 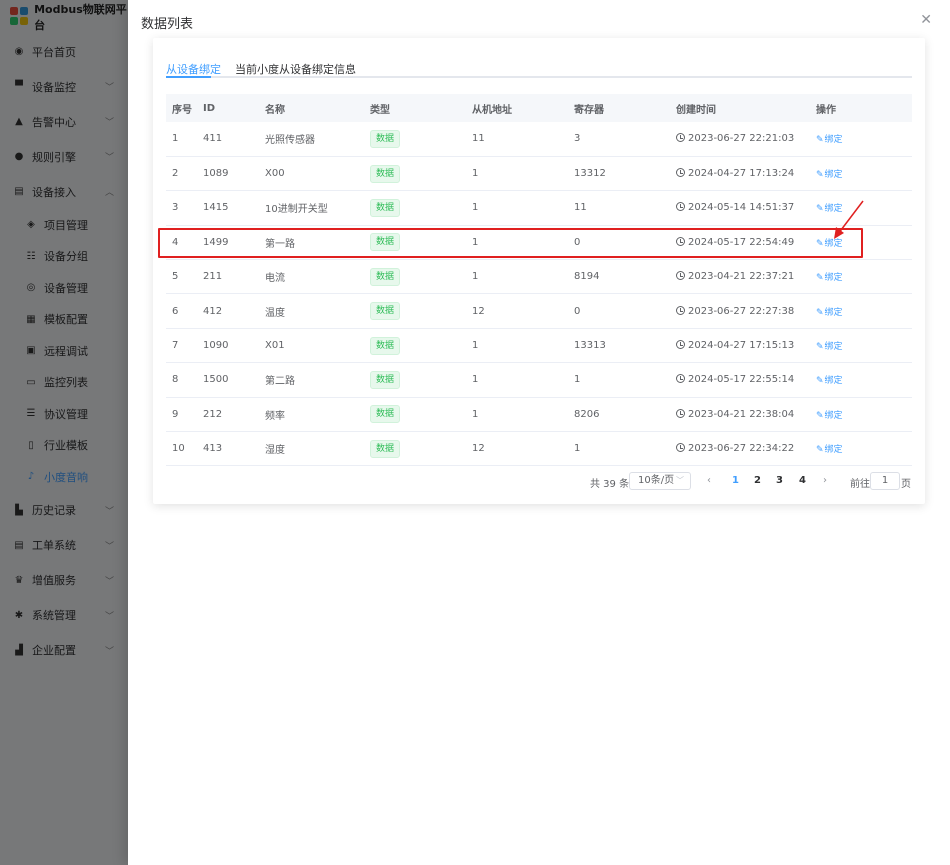 I want to click on created-time-text: 2023-04-21 22:38:04, so click(x=741, y=414).